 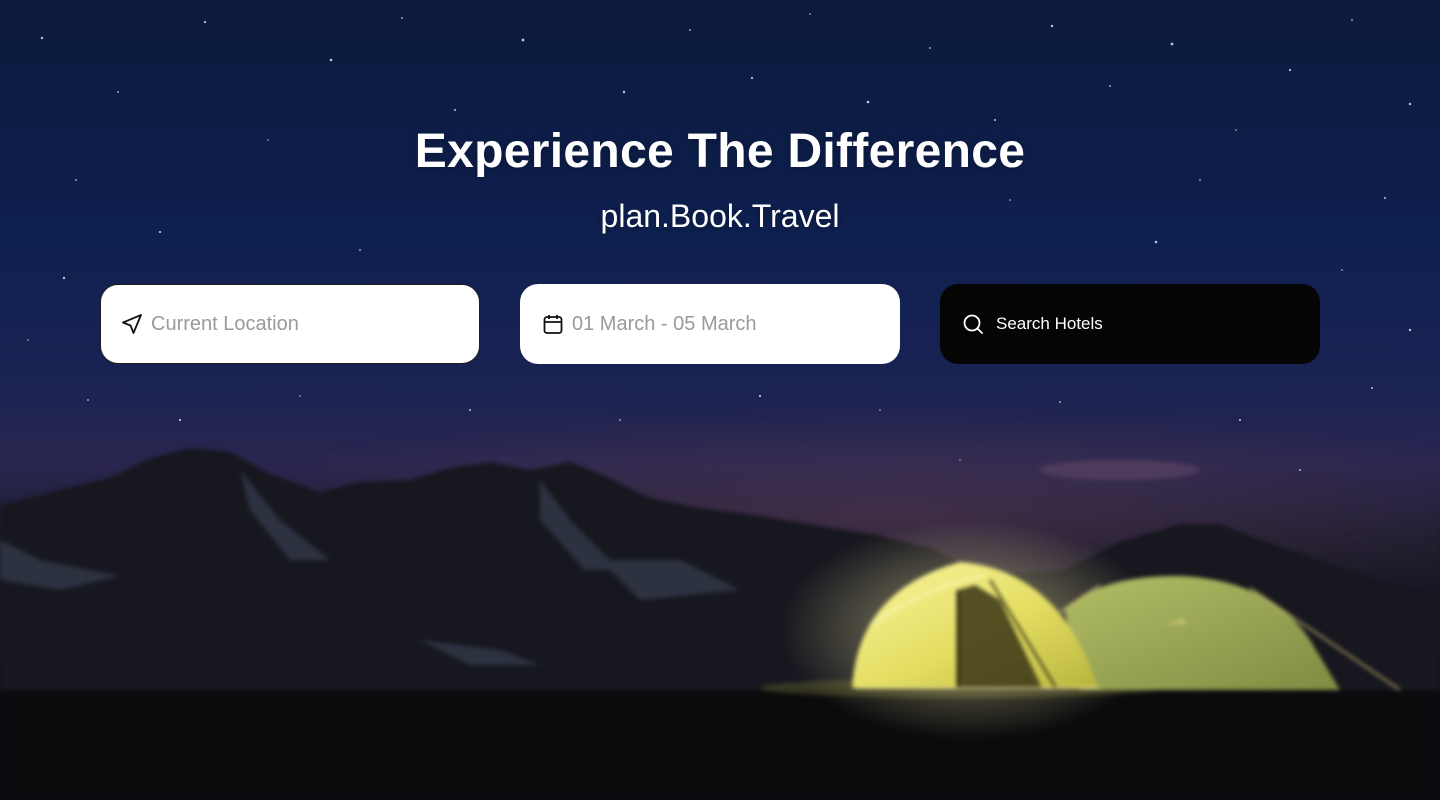 What do you see at coordinates (301, 324) in the screenshot?
I see `location-input` at bounding box center [301, 324].